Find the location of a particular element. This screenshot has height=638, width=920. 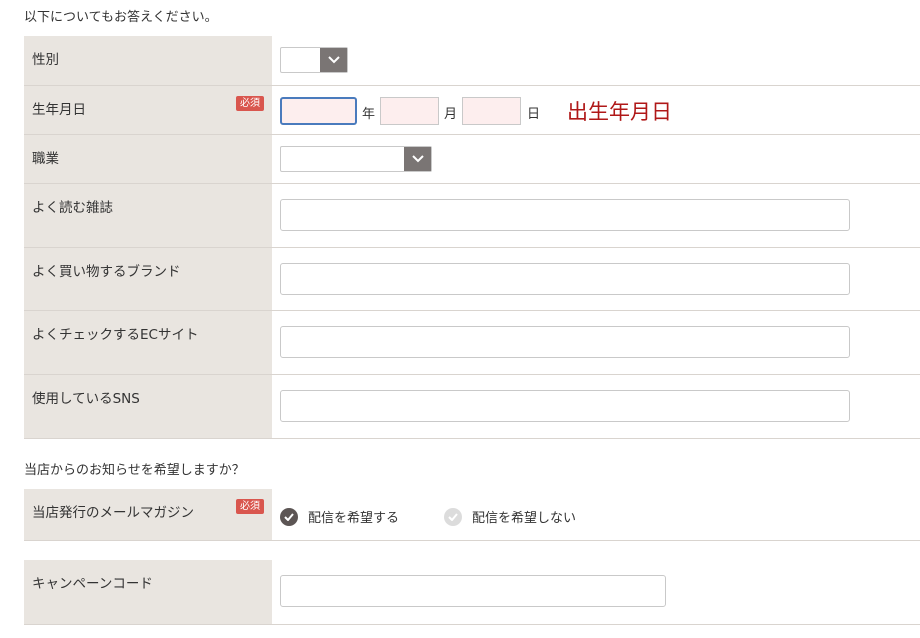

intro-text: 以下についてもお答えください。 is located at coordinates (121, 17).